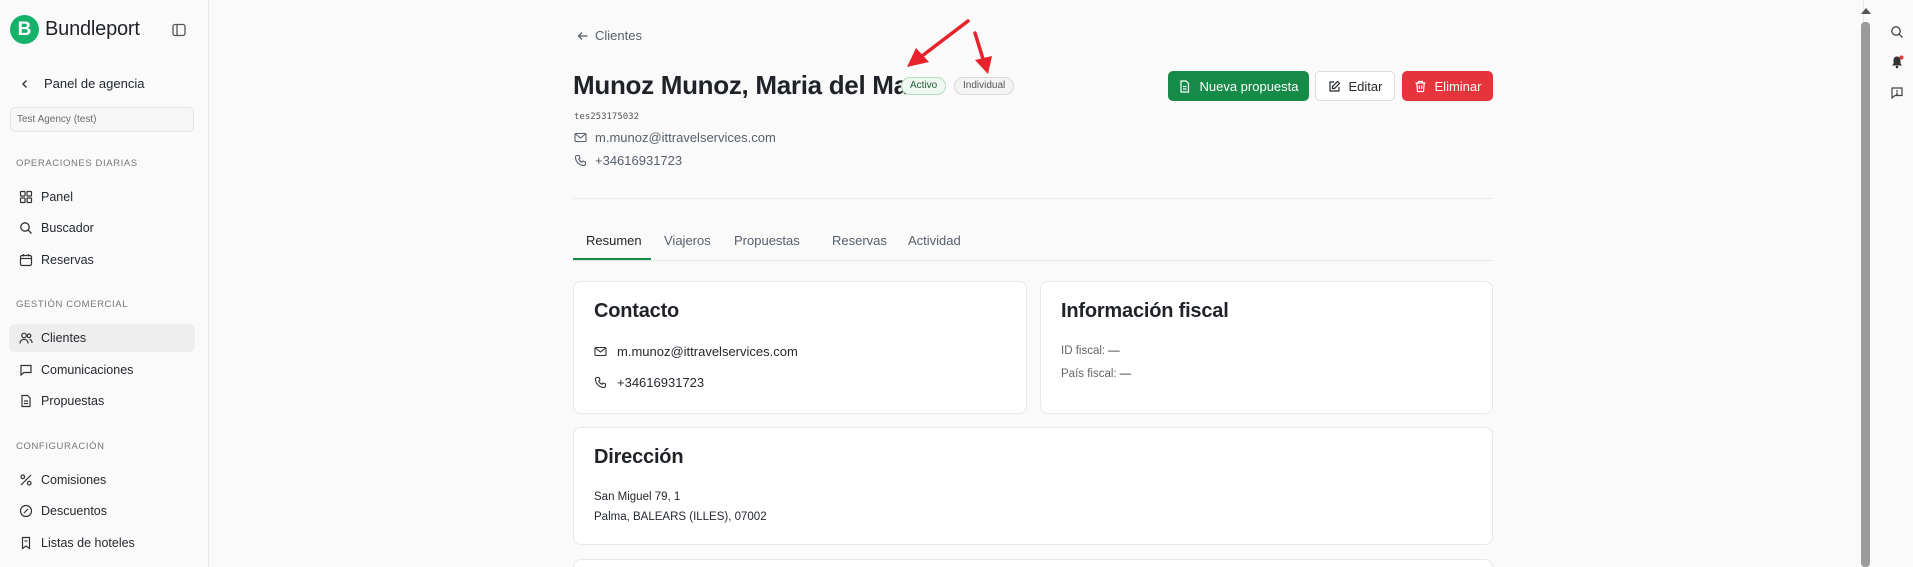  I want to click on trash-icon, so click(1420, 86).